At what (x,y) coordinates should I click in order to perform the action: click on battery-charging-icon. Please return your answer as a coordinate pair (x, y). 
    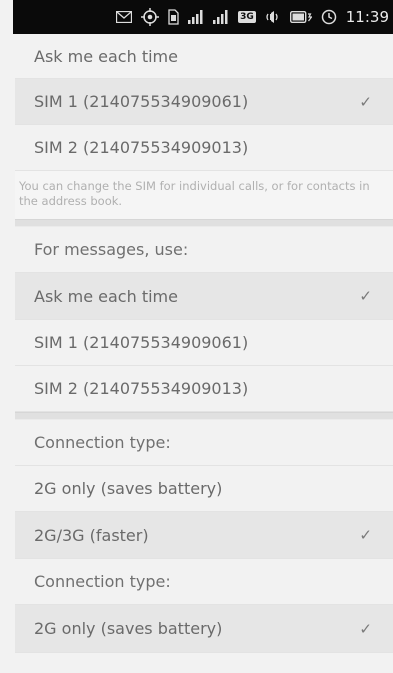
    Looking at the image, I should click on (300, 17).